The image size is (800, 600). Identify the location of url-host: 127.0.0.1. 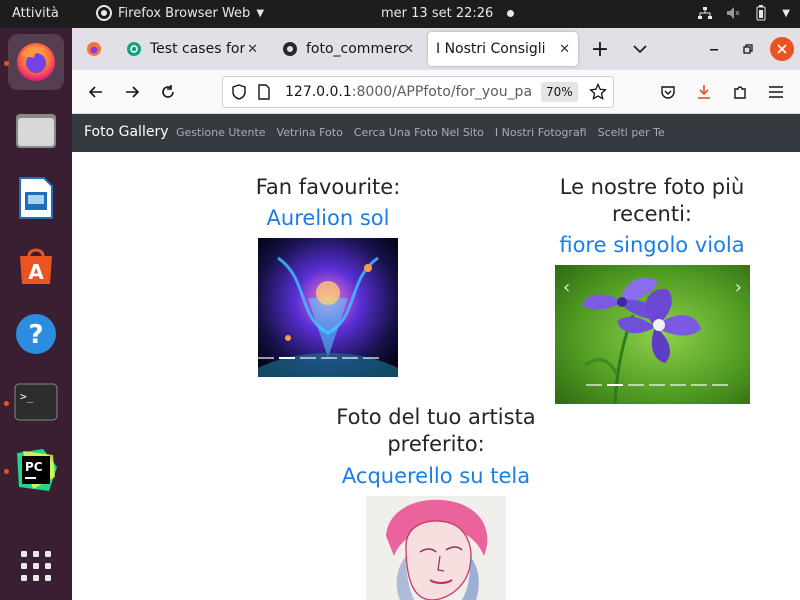
(318, 92).